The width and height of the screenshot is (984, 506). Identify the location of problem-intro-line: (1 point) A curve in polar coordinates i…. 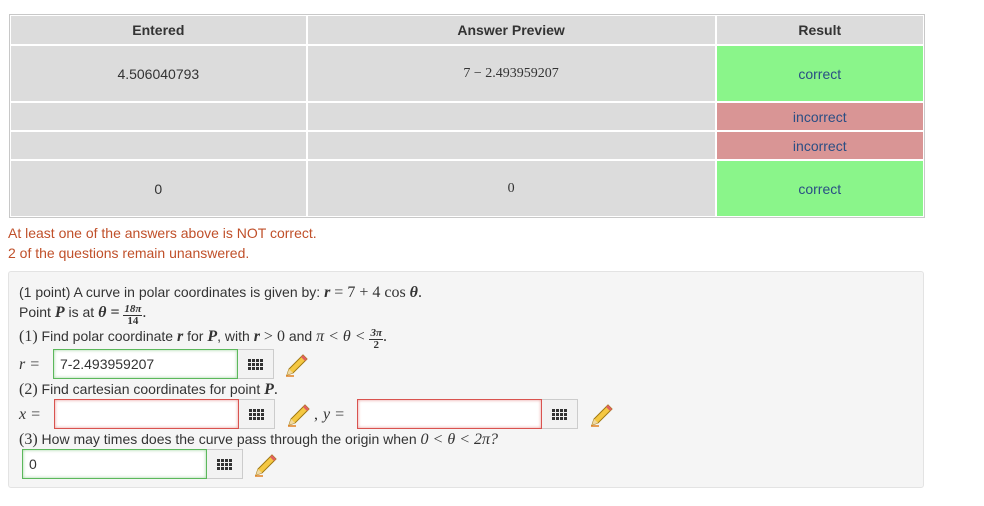
(220, 293).